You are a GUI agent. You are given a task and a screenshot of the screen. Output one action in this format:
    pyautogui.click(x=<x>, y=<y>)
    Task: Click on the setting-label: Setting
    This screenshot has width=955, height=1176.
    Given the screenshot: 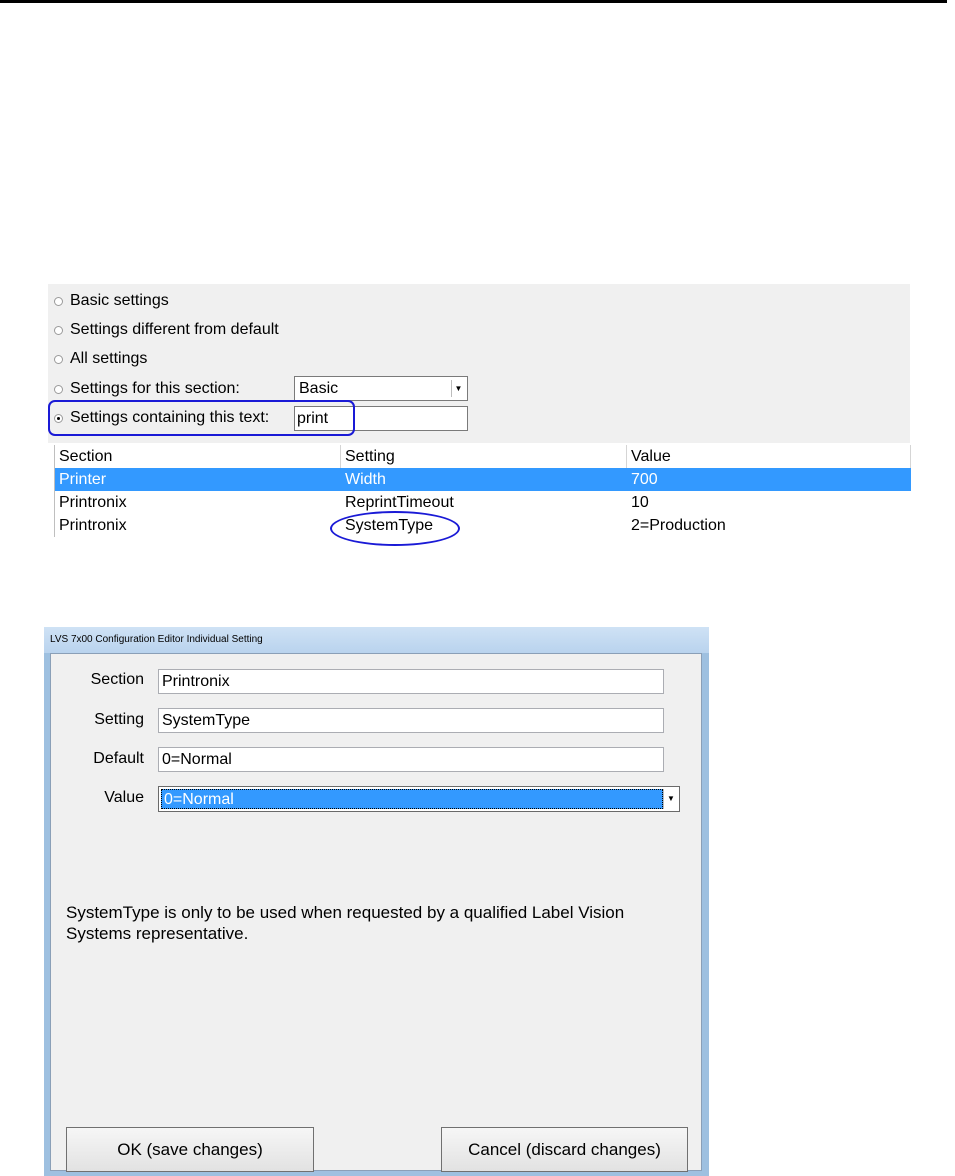 What is the action you would take?
    pyautogui.click(x=119, y=719)
    